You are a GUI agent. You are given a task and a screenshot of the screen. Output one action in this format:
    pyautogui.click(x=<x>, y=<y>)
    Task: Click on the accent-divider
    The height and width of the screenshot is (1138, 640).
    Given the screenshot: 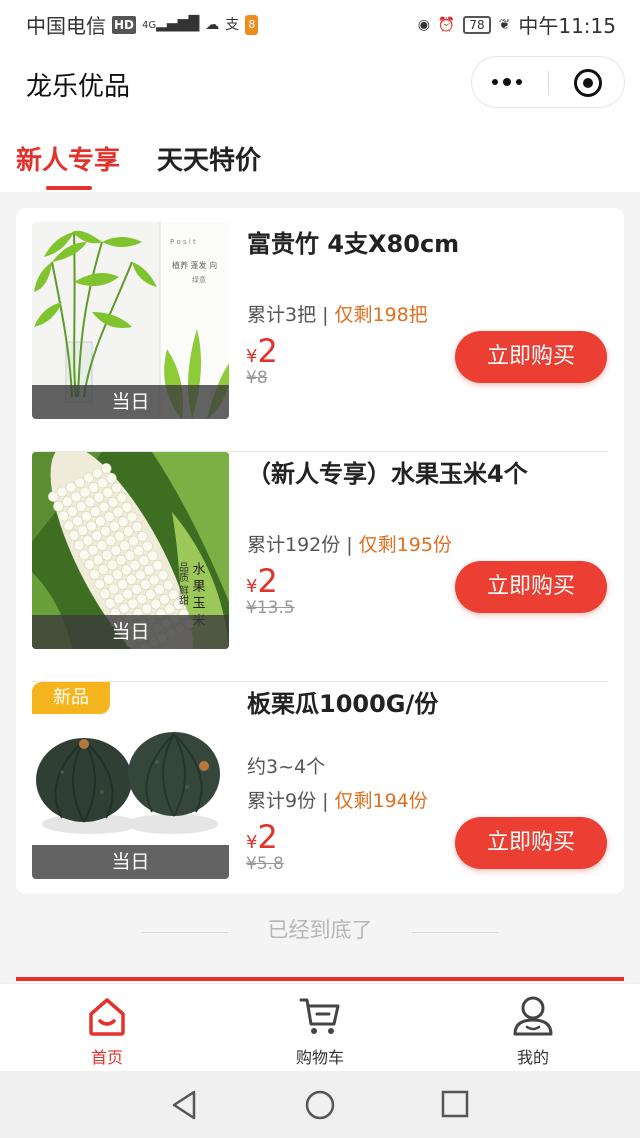 What is the action you would take?
    pyautogui.click(x=320, y=979)
    